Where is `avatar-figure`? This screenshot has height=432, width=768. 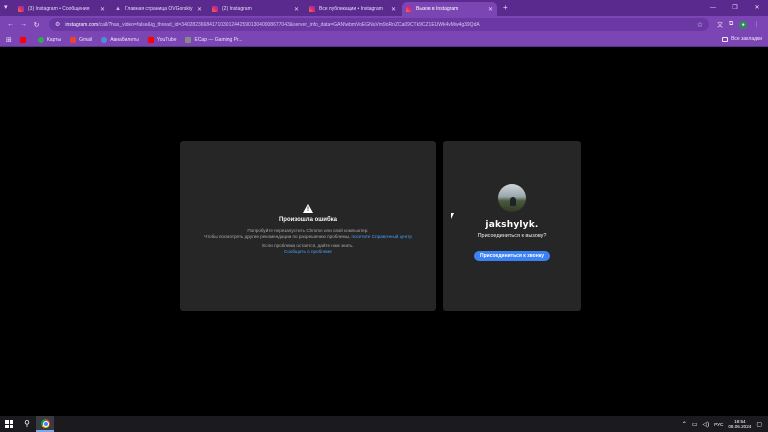
avatar-figure is located at coordinates (513, 201).